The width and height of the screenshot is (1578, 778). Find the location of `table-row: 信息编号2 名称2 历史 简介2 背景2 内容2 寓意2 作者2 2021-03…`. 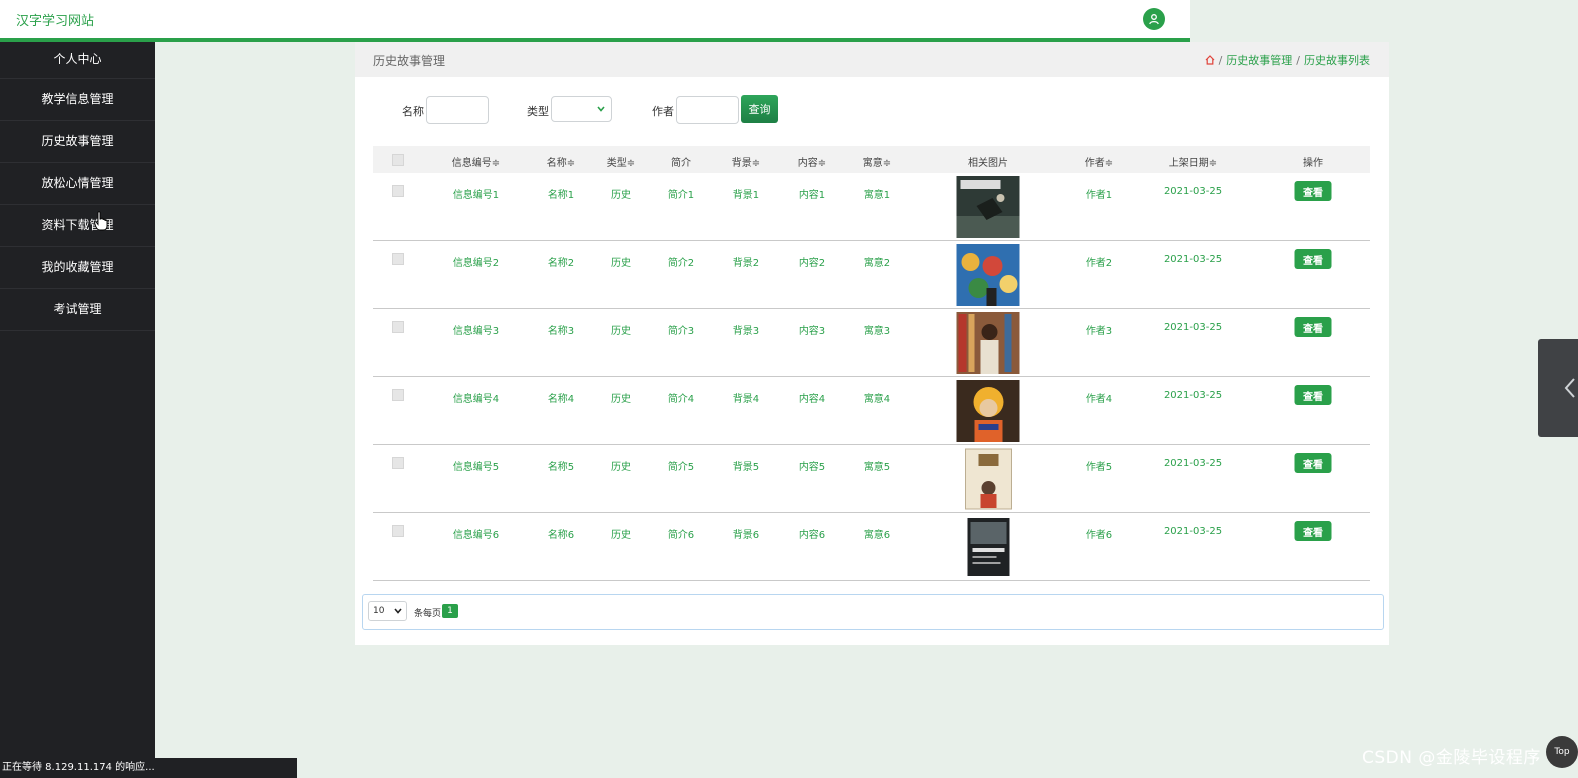

table-row: 信息编号2 名称2 历史 简介2 背景2 内容2 寓意2 作者2 2021-03… is located at coordinates (871, 275).